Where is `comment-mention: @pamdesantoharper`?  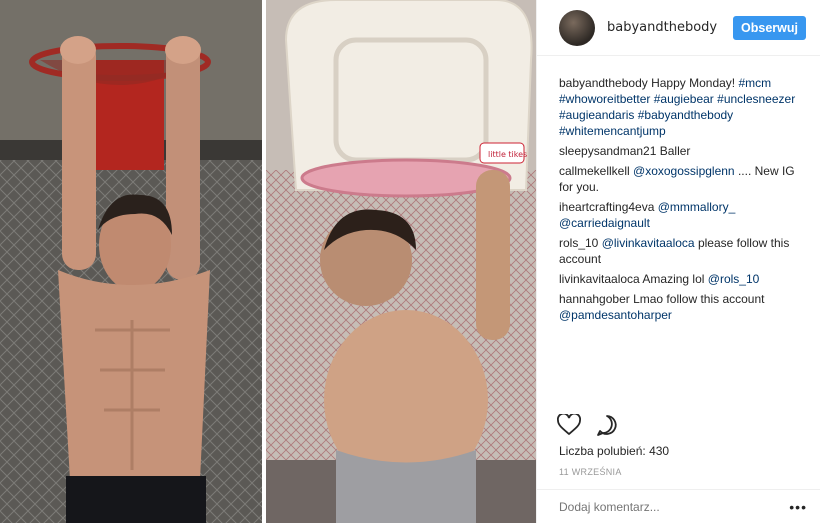 comment-mention: @pamdesantoharper is located at coordinates (615, 315).